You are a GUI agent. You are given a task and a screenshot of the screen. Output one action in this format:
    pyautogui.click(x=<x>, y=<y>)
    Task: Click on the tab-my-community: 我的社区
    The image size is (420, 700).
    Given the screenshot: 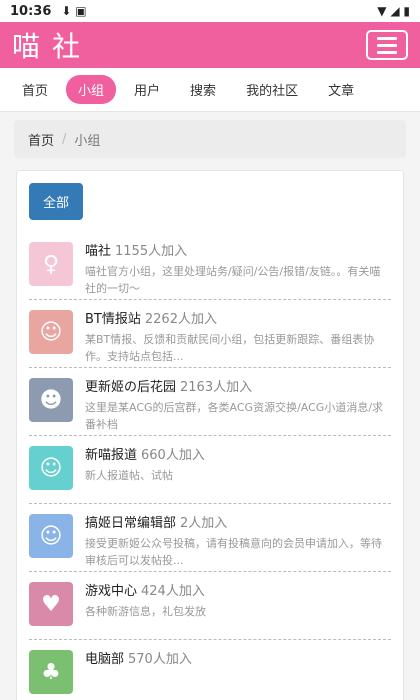 What is the action you would take?
    pyautogui.click(x=272, y=89)
    